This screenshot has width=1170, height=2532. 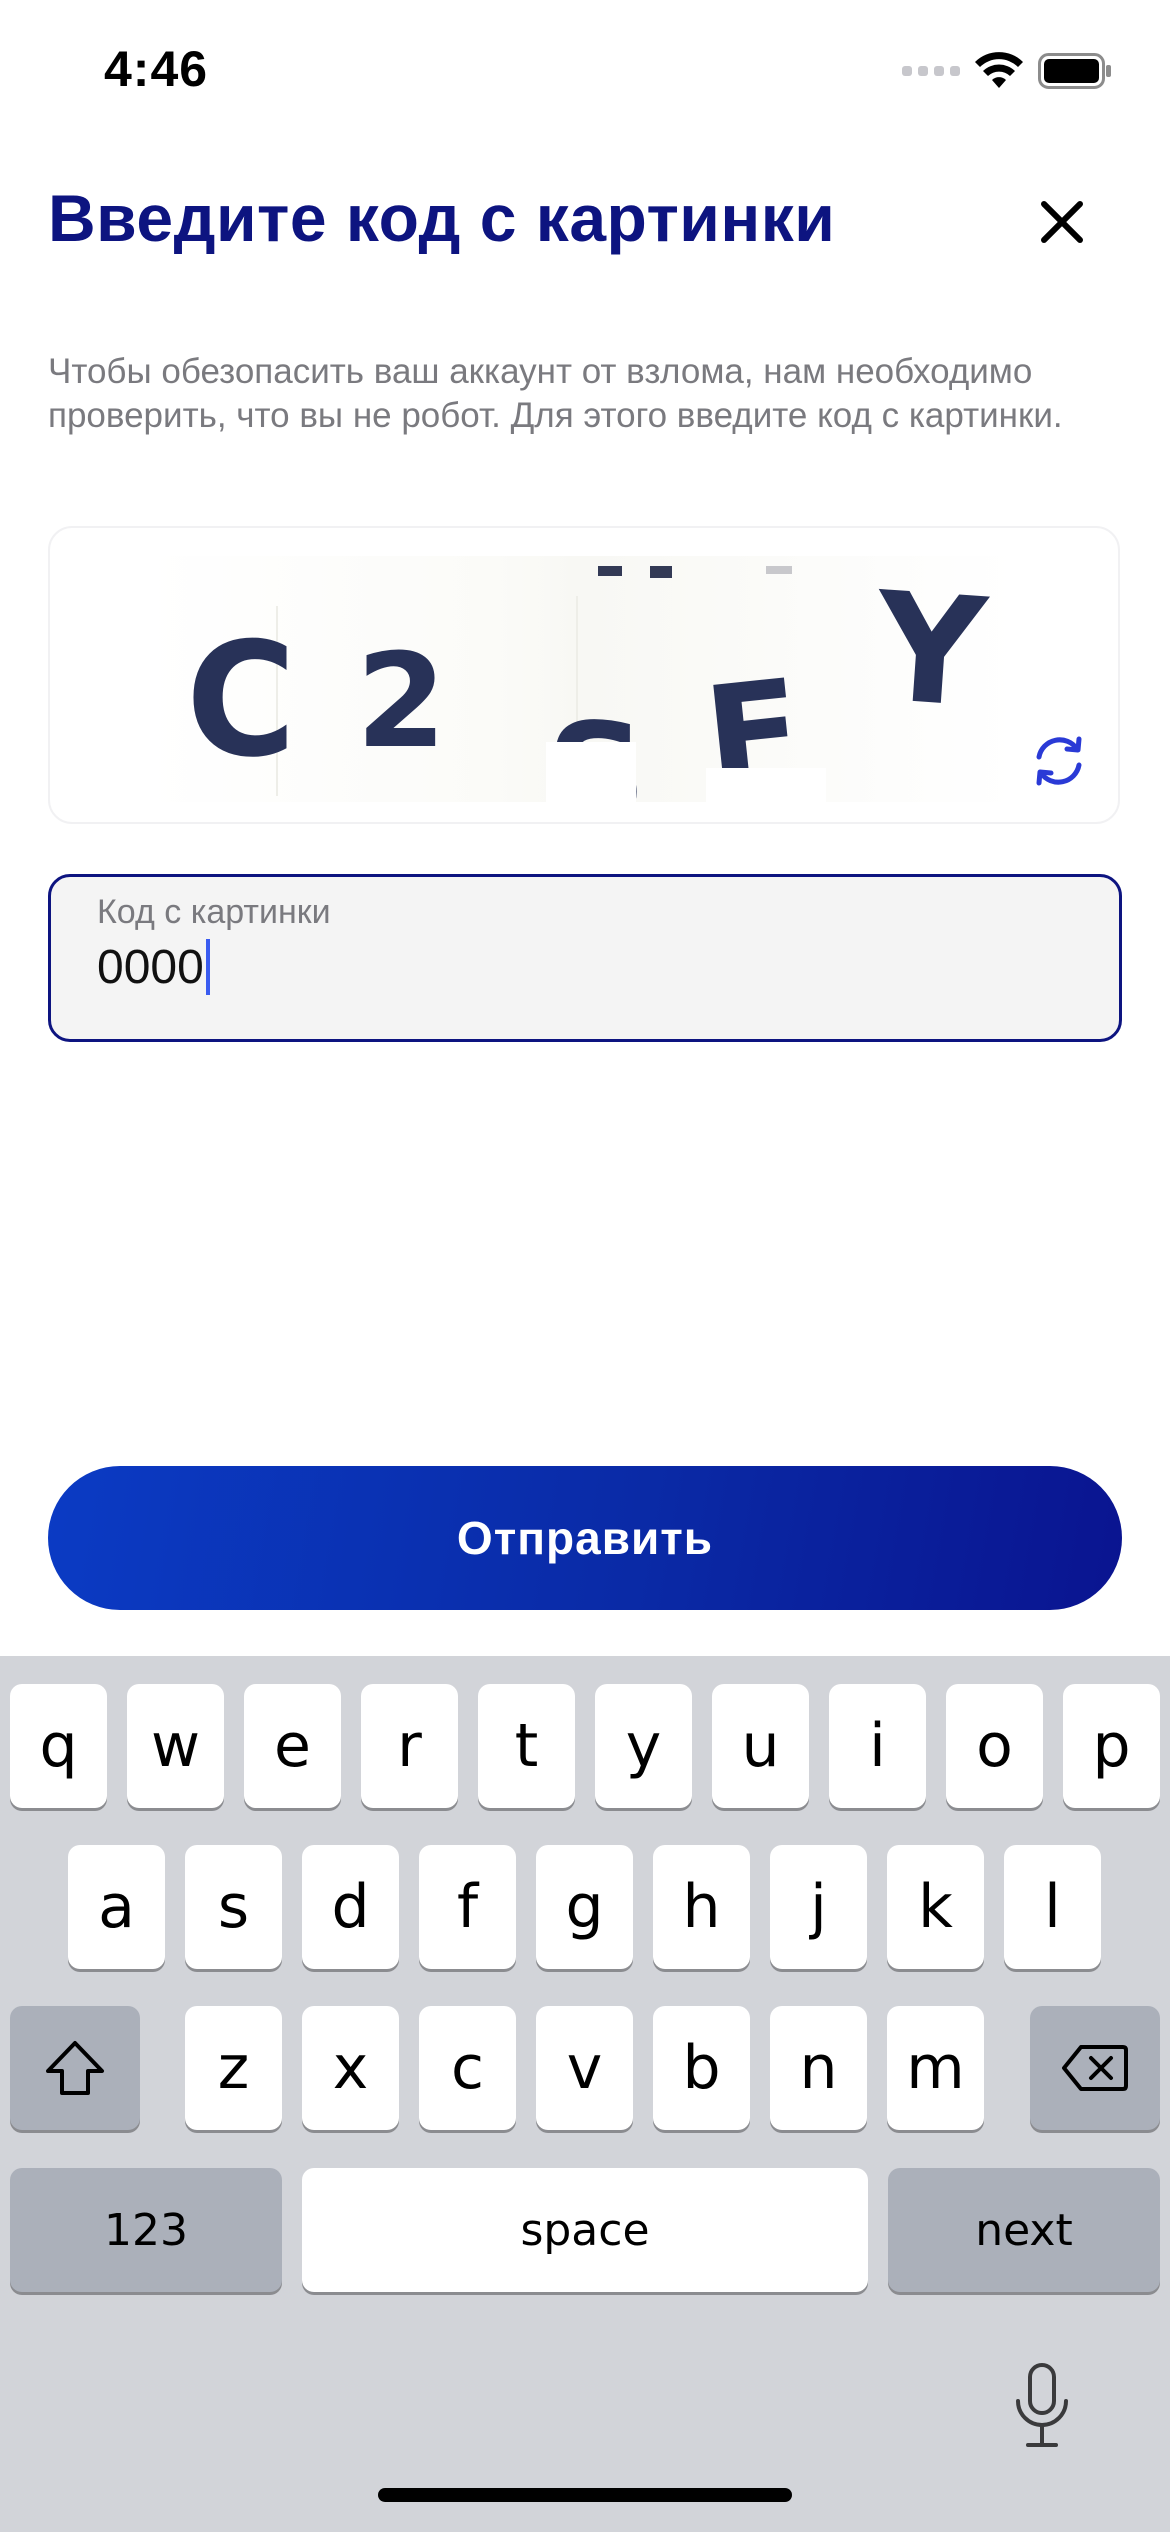 What do you see at coordinates (935, 2068) in the screenshot?
I see `key-m: m` at bounding box center [935, 2068].